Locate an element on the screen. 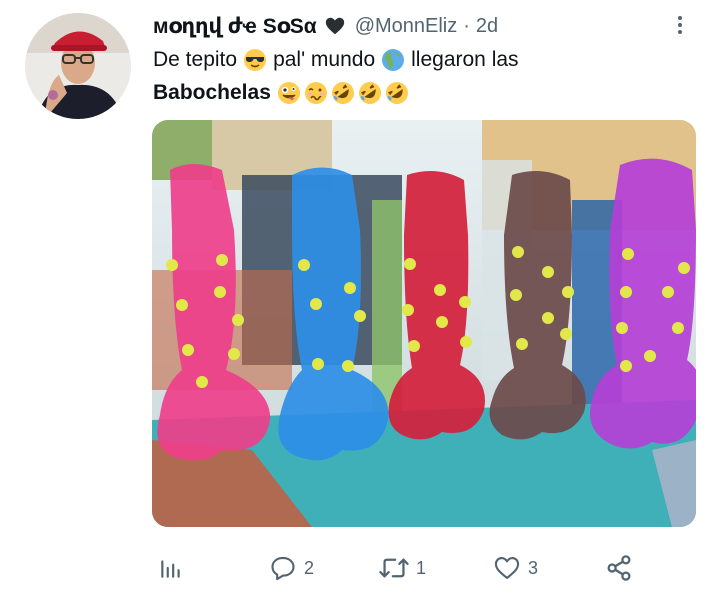 Image resolution: width=707 pixels, height=599 pixels. views-chart-icon is located at coordinates (170, 569).